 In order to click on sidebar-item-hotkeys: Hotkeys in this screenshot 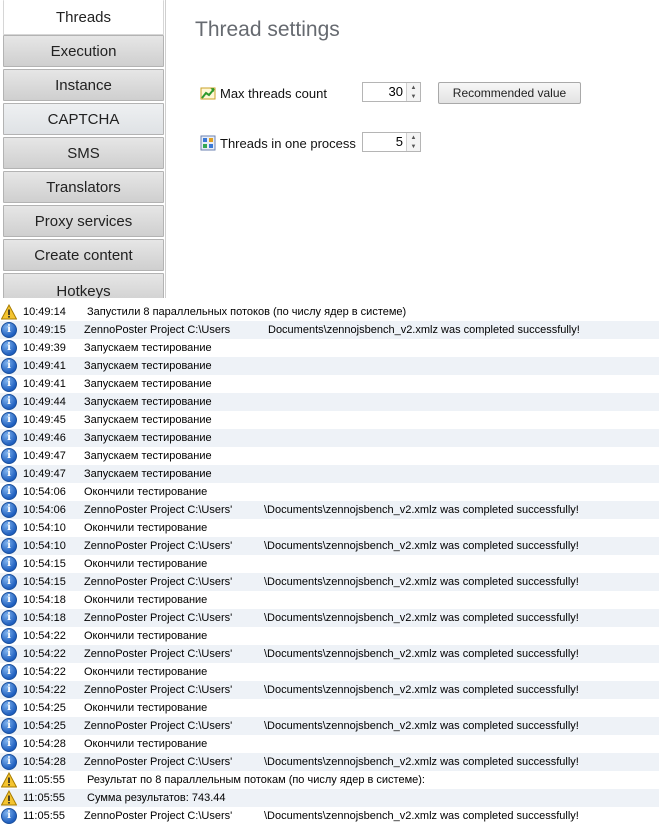, I will do `click(83, 285)`.